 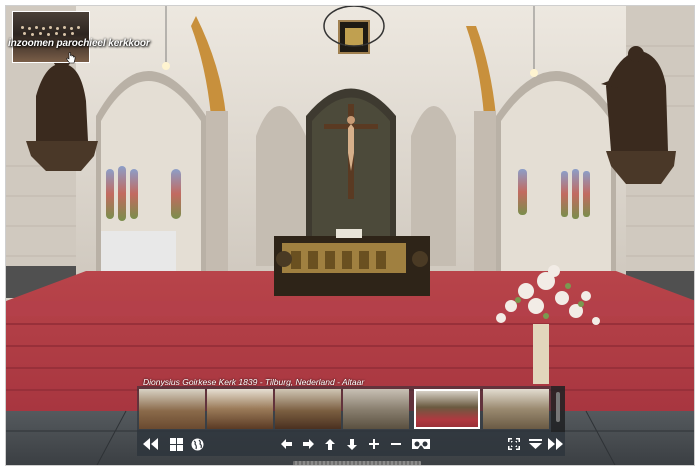 I want to click on vr-headset-icon, so click(x=421, y=444).